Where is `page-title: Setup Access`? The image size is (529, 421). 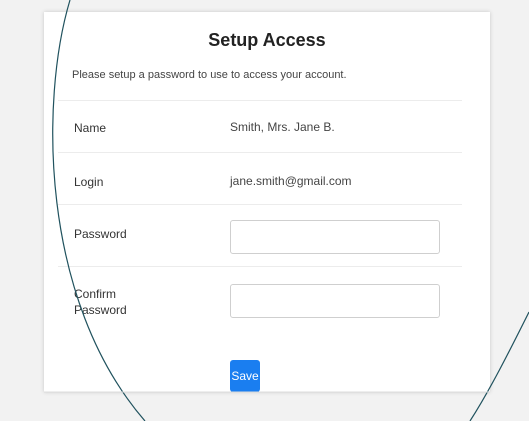 page-title: Setup Access is located at coordinates (267, 40).